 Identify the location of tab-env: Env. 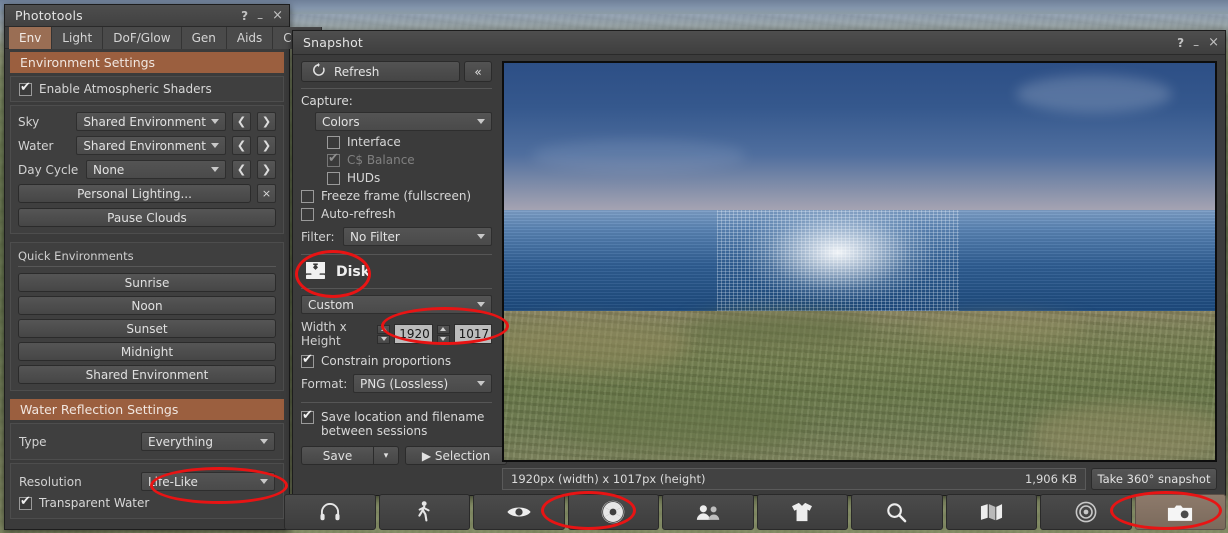
(31, 38).